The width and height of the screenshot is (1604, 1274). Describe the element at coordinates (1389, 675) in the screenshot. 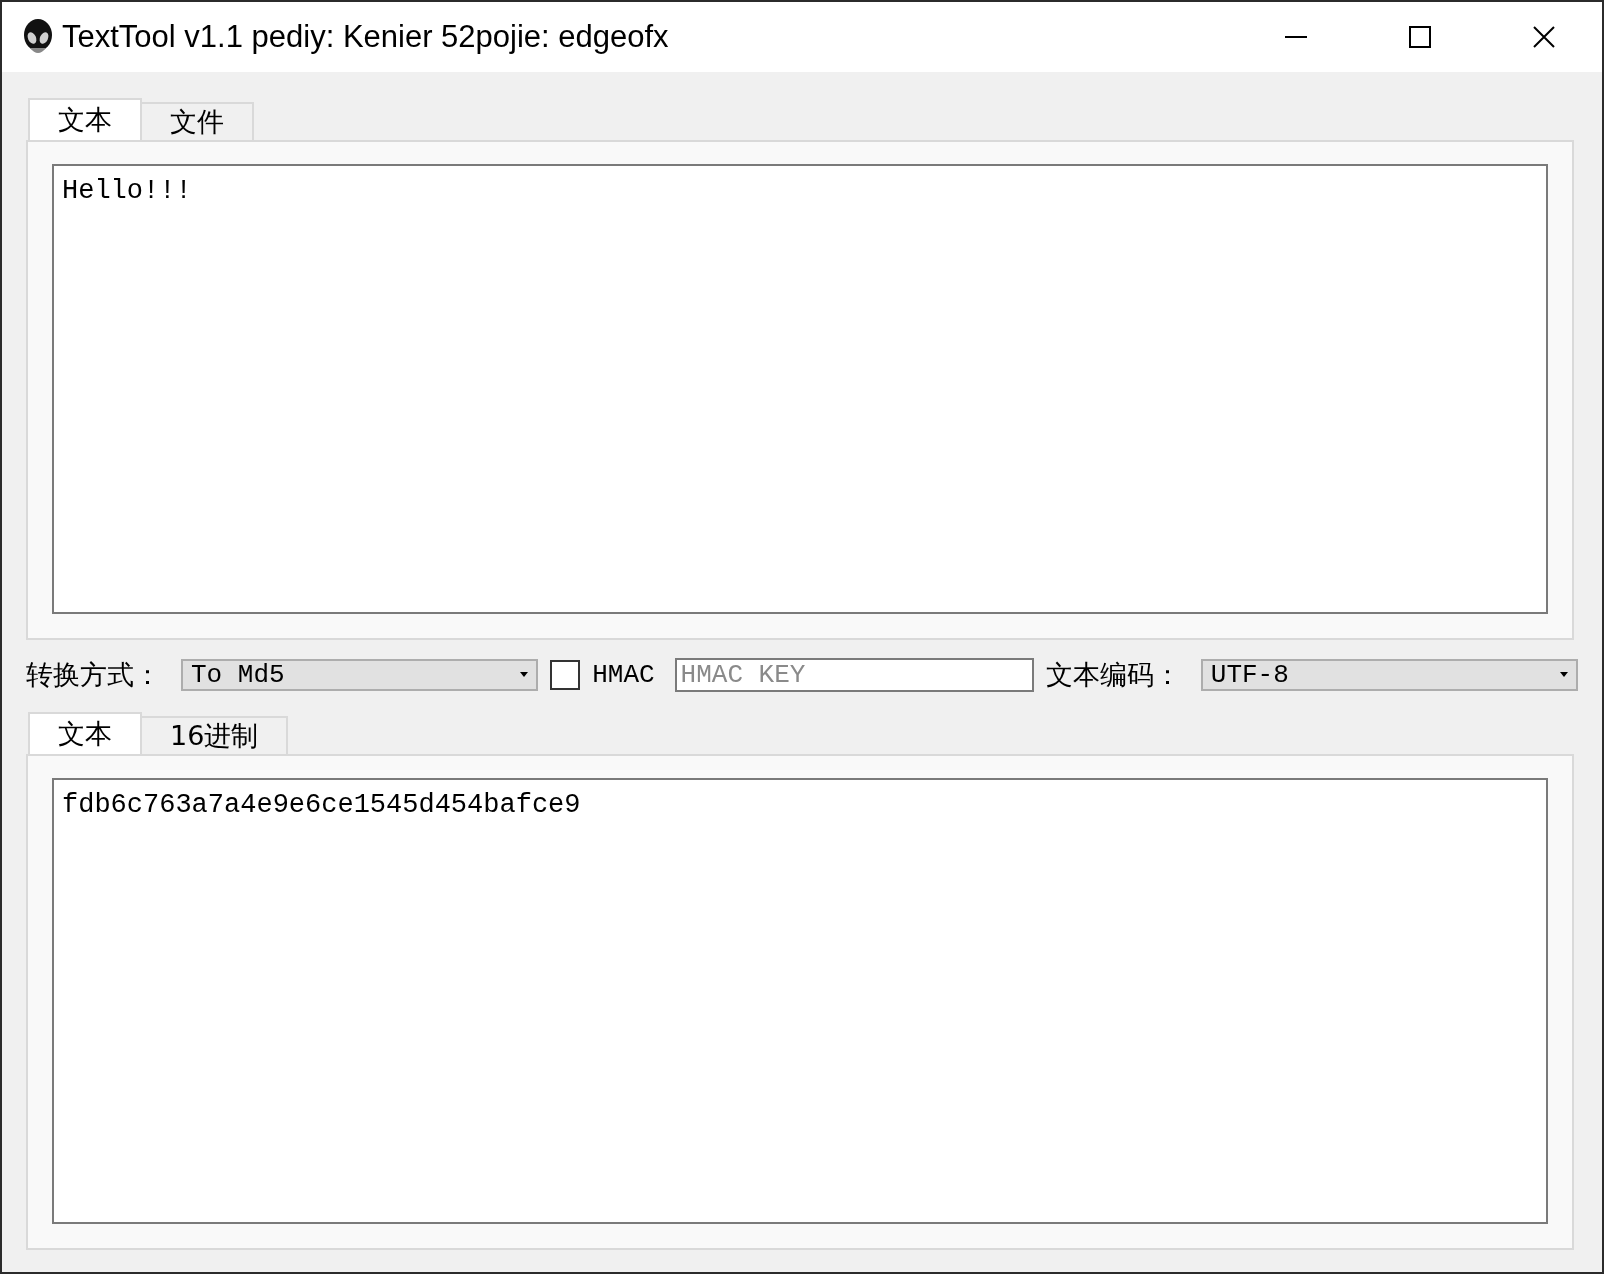

I see `encoding-dropdown: UTF-8` at that location.